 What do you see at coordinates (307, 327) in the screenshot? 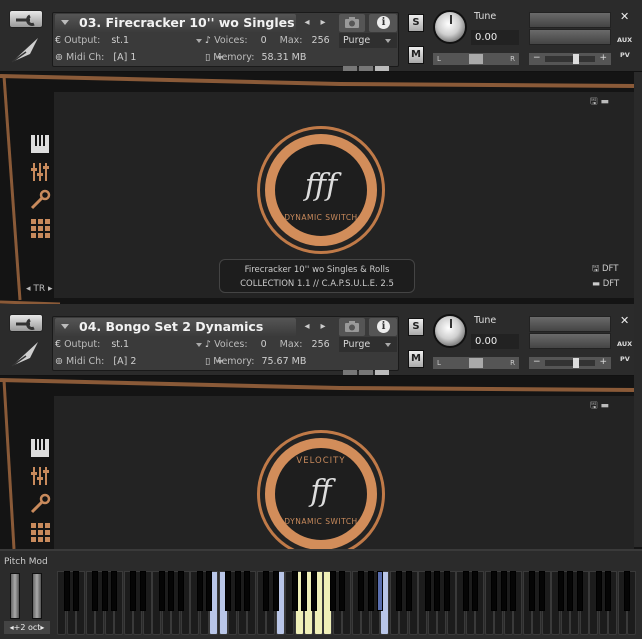
I see `prev-arrow-icon: ◂` at bounding box center [307, 327].